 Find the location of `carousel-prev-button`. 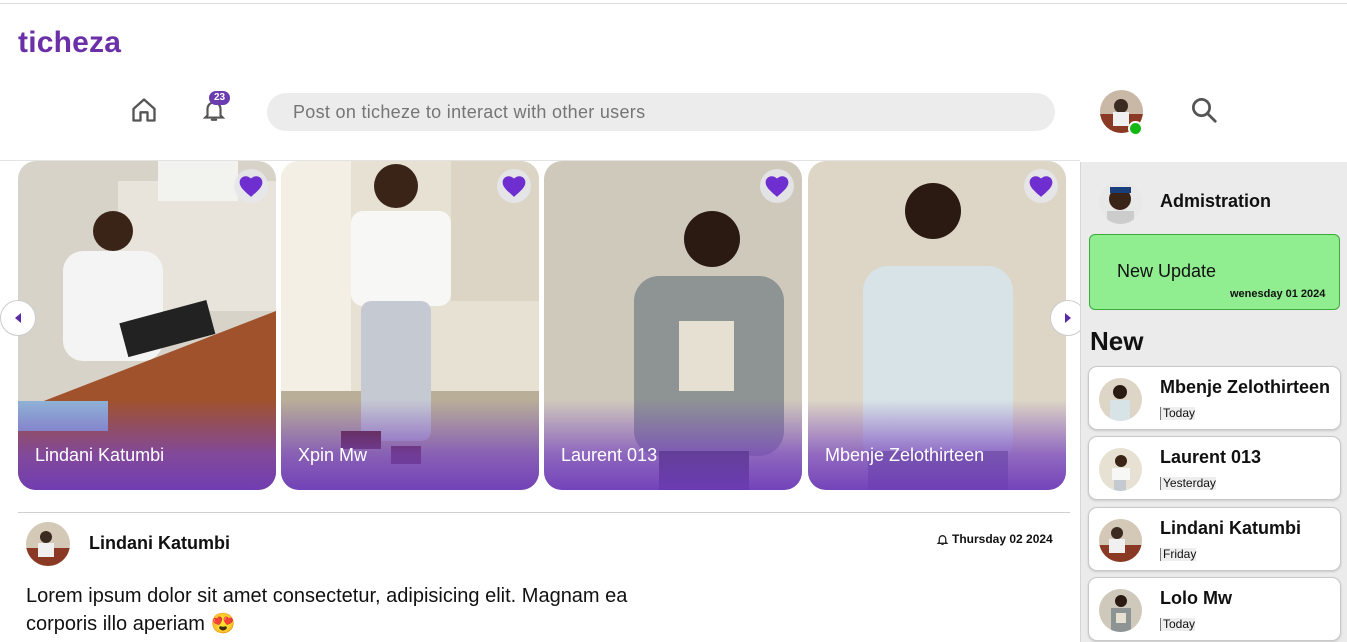

carousel-prev-button is located at coordinates (18, 318).